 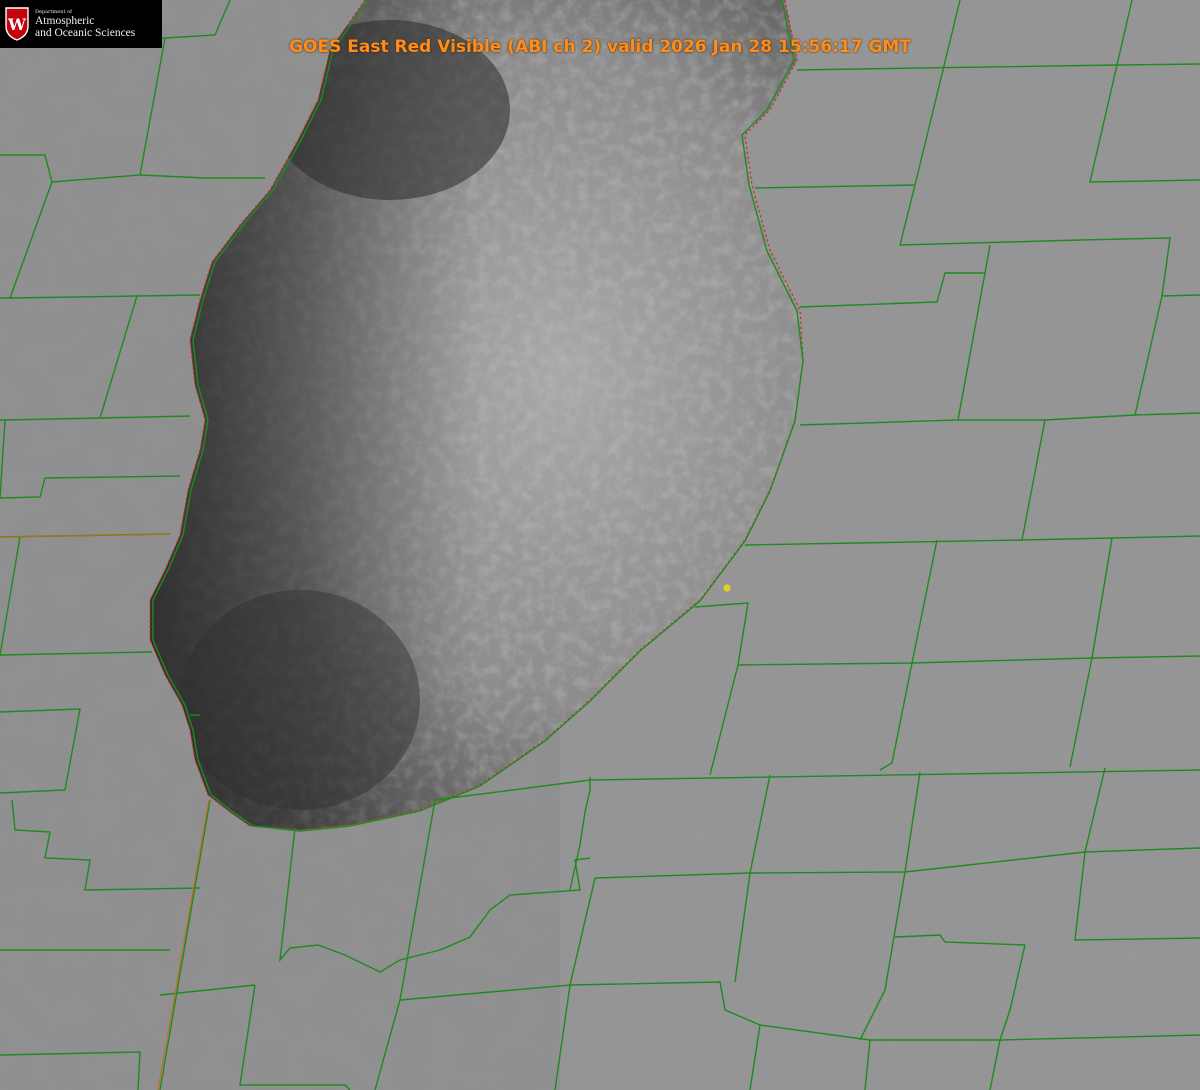 What do you see at coordinates (17, 24) in the screenshot?
I see `shield-letter: W` at bounding box center [17, 24].